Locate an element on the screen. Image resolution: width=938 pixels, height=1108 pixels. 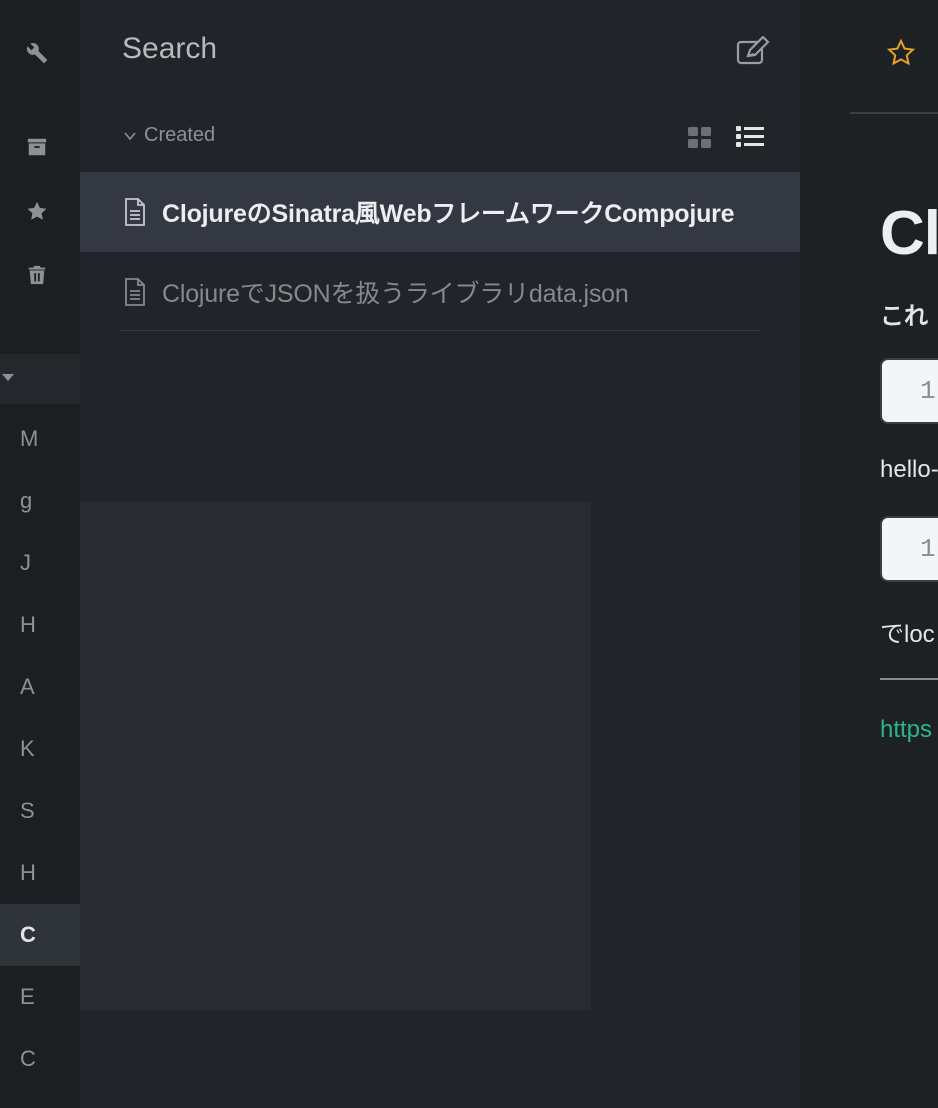
document-paragraph: でloc is located at coordinates (907, 634).